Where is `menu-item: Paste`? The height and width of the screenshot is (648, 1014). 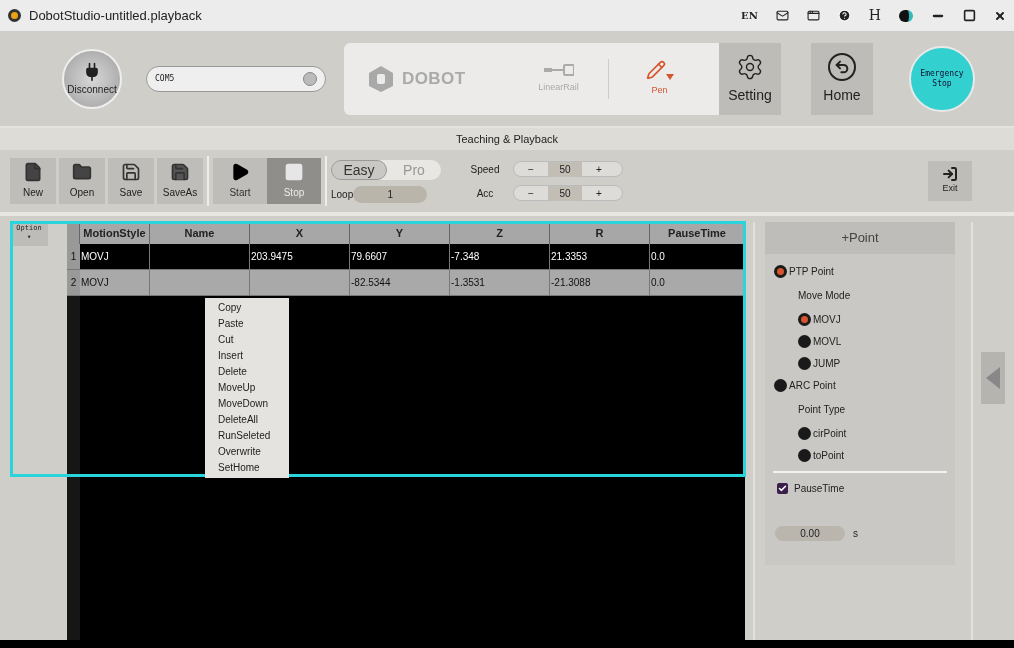 menu-item: Paste is located at coordinates (253, 324).